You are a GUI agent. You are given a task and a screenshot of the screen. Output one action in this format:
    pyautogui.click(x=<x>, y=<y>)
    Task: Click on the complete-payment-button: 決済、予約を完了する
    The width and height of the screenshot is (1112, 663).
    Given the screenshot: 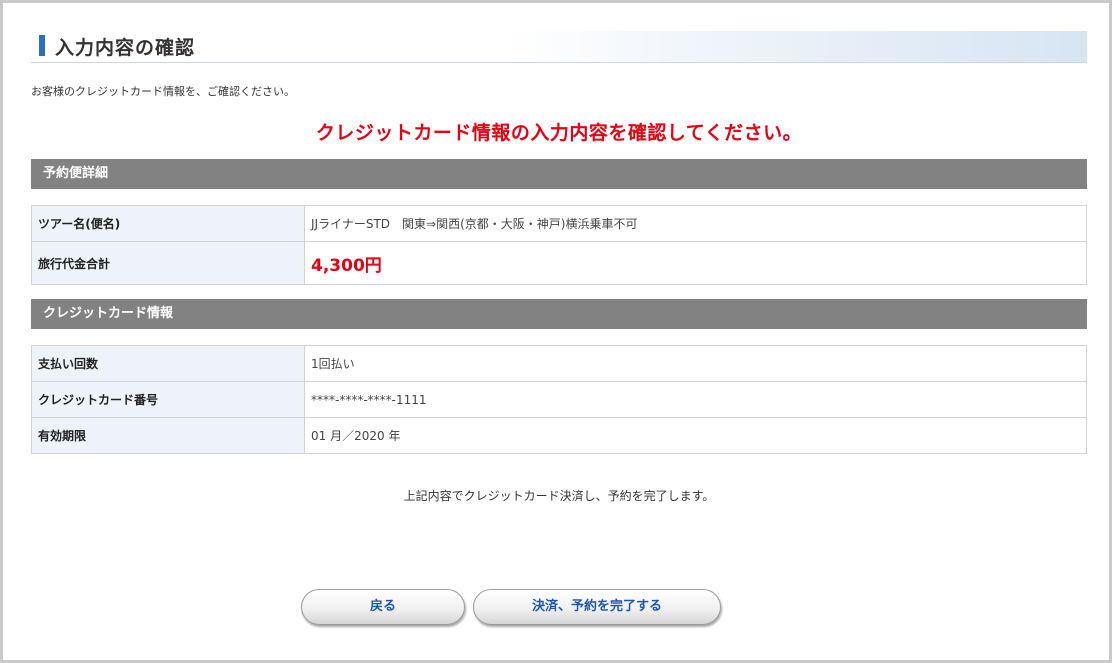 What is the action you would take?
    pyautogui.click(x=597, y=607)
    